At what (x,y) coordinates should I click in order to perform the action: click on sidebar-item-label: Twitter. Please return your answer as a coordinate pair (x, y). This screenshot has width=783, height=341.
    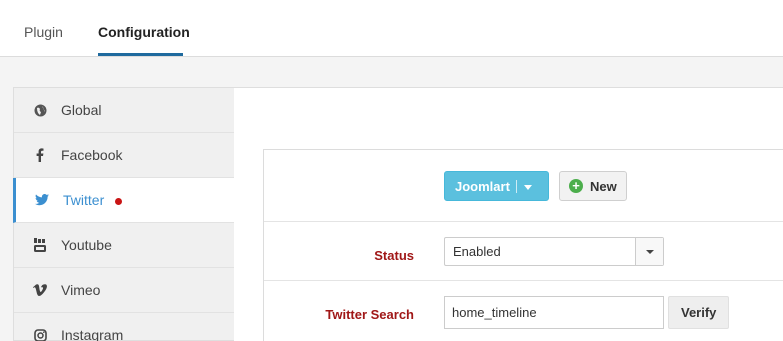
    Looking at the image, I should click on (84, 200).